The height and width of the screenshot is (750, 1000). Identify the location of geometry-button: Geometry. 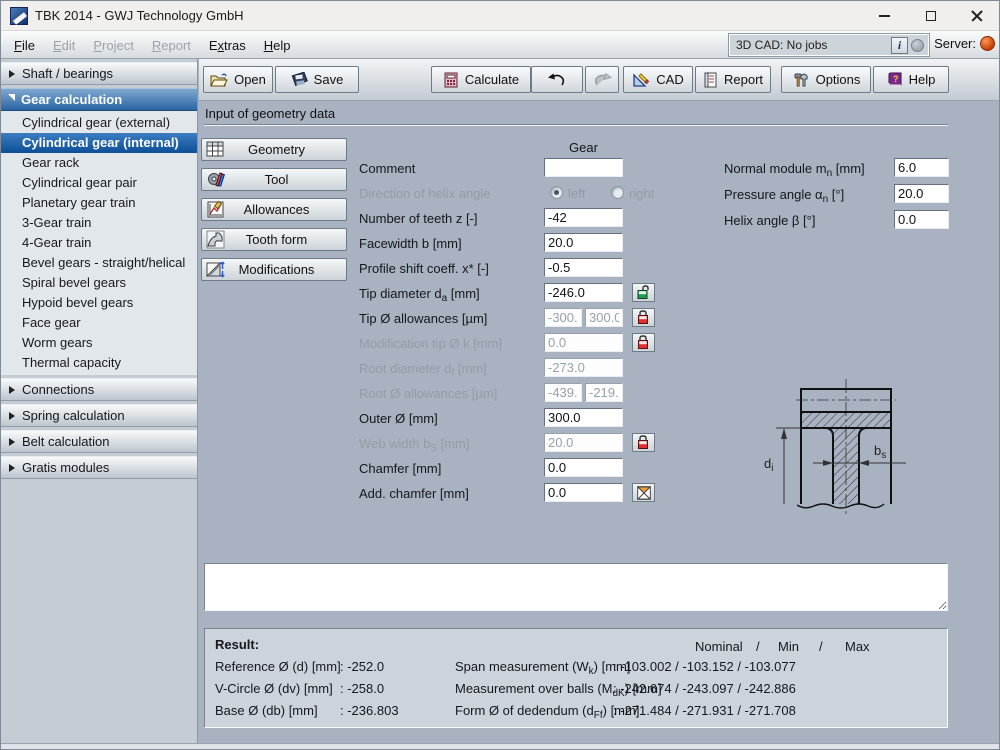
(274, 149).